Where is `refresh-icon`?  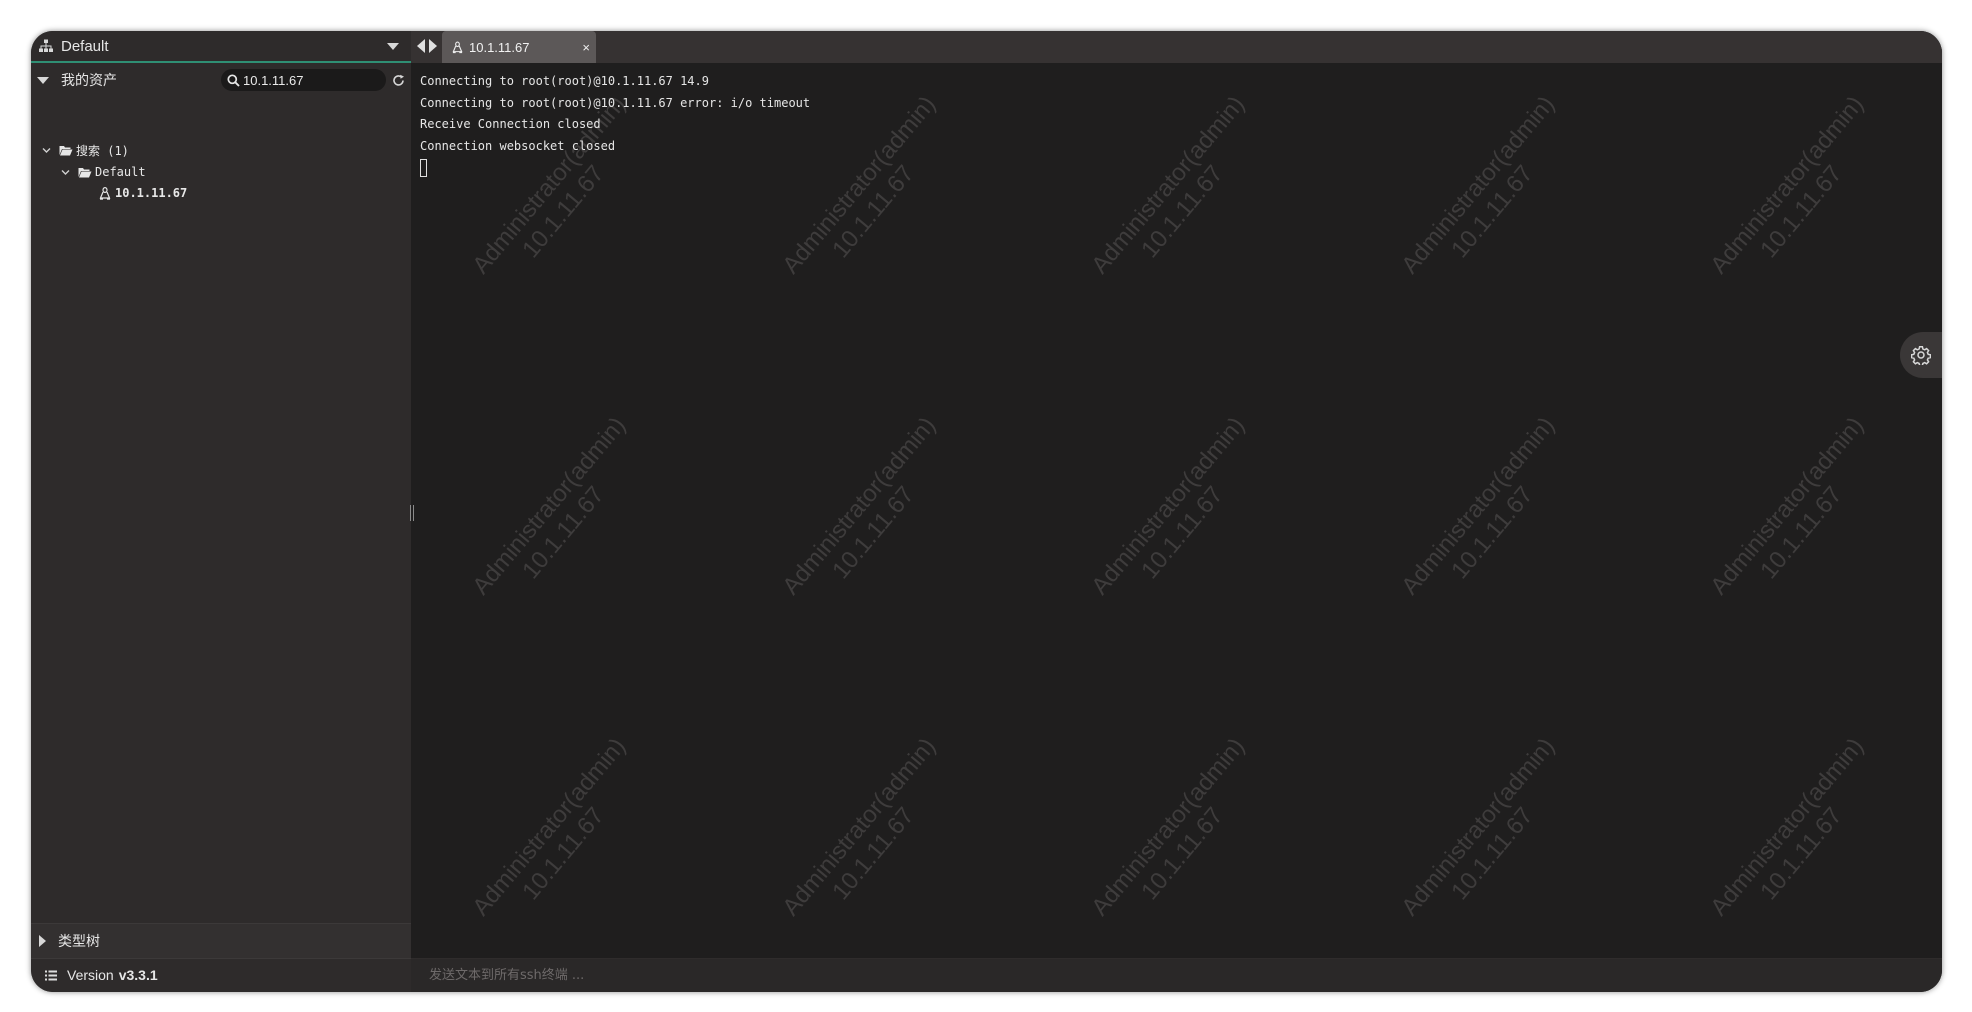 refresh-icon is located at coordinates (398, 80).